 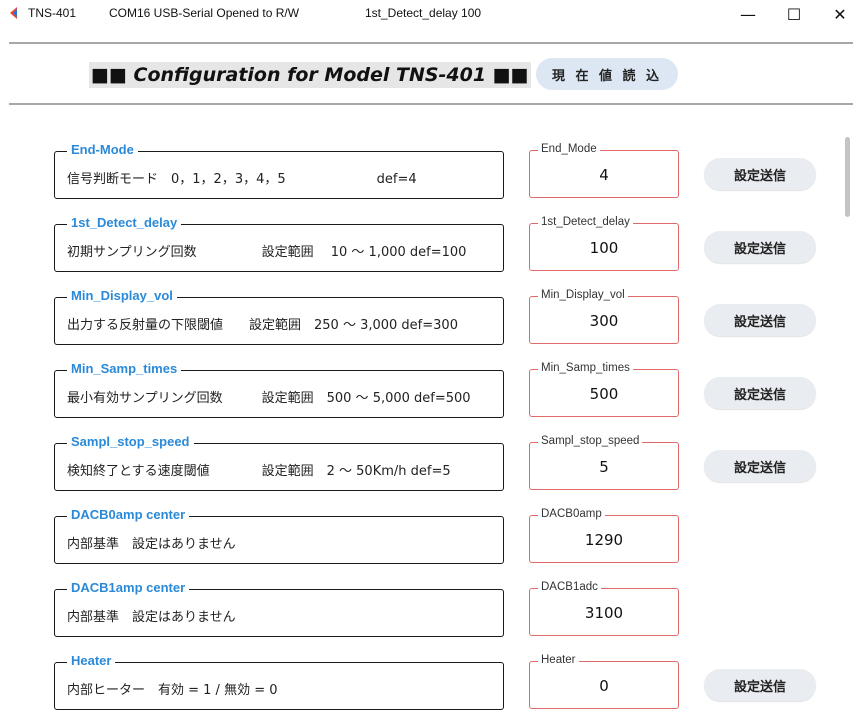 I want to click on param-group-end-mode: End-Mode 信号判断モード 0，1，2，3，4，5 def=4, so click(x=279, y=170).